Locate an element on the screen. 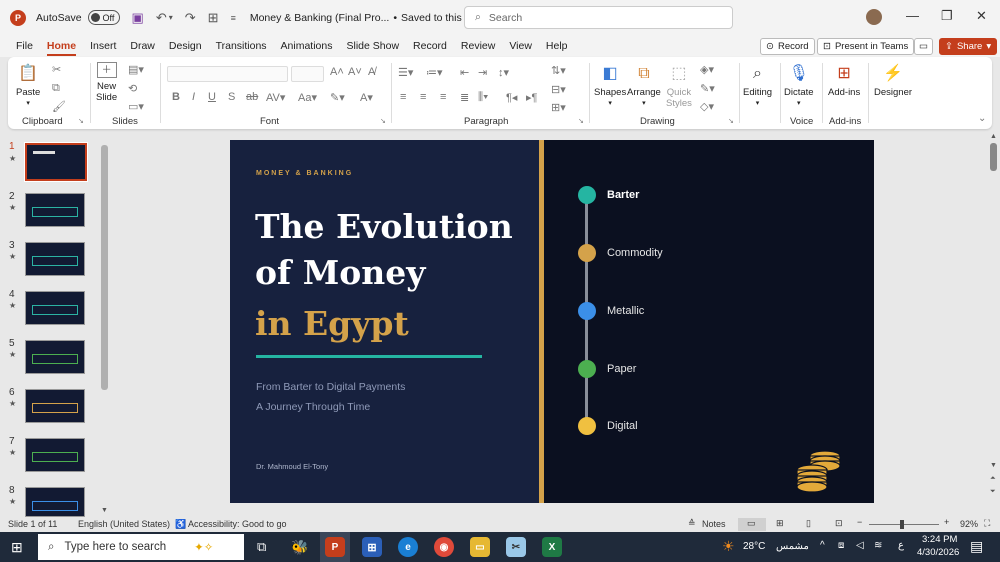 This screenshot has height=562, width=1000. tab-animations: Animations is located at coordinates (307, 46).